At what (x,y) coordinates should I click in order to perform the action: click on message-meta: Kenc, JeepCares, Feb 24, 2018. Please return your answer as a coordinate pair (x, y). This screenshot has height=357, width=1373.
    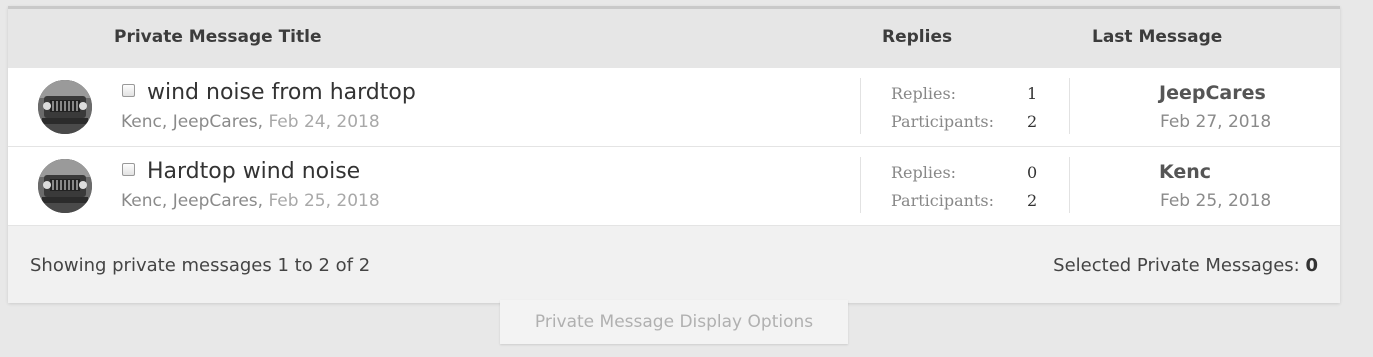
    Looking at the image, I should click on (250, 122).